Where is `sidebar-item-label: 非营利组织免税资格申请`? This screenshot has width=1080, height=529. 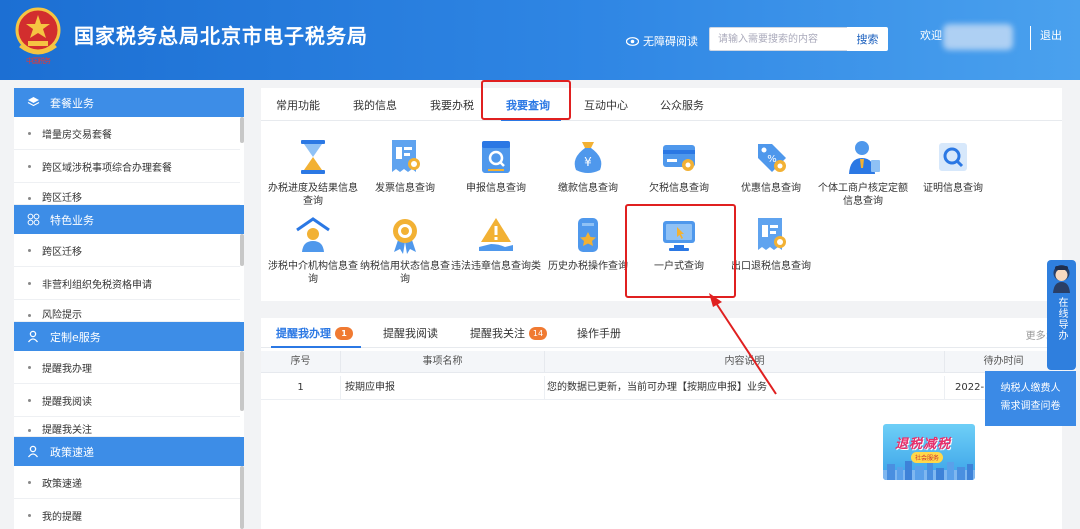 sidebar-item-label: 非营利组织免税资格申请 is located at coordinates (97, 285).